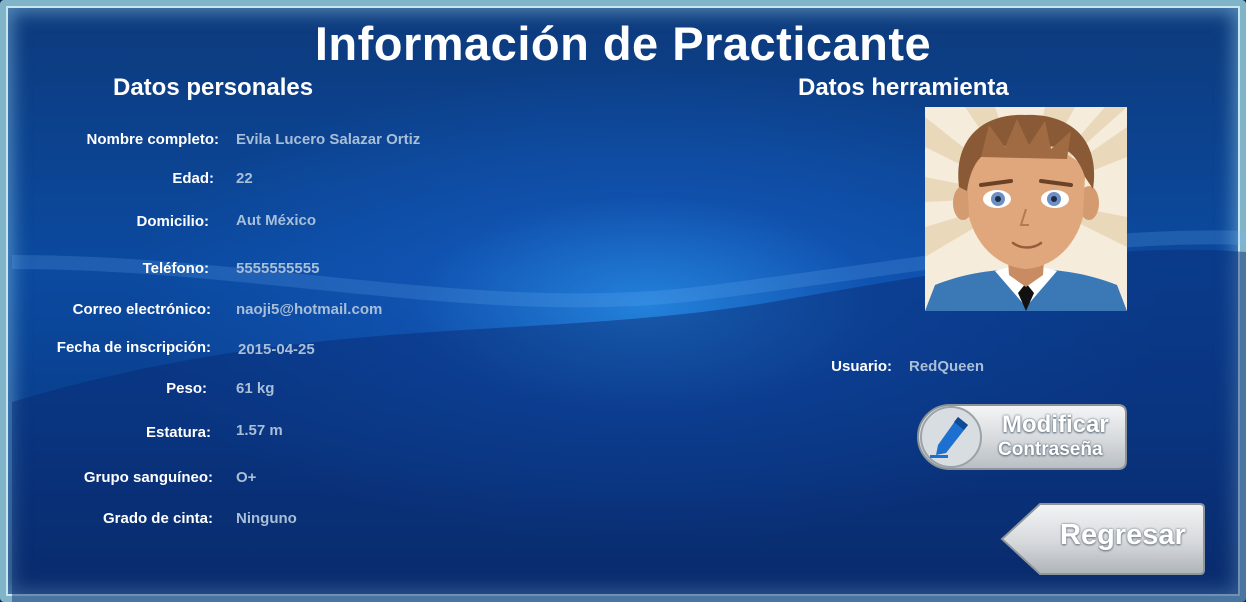 This screenshot has width=1246, height=602. I want to click on peso-label: Peso:, so click(186, 388).